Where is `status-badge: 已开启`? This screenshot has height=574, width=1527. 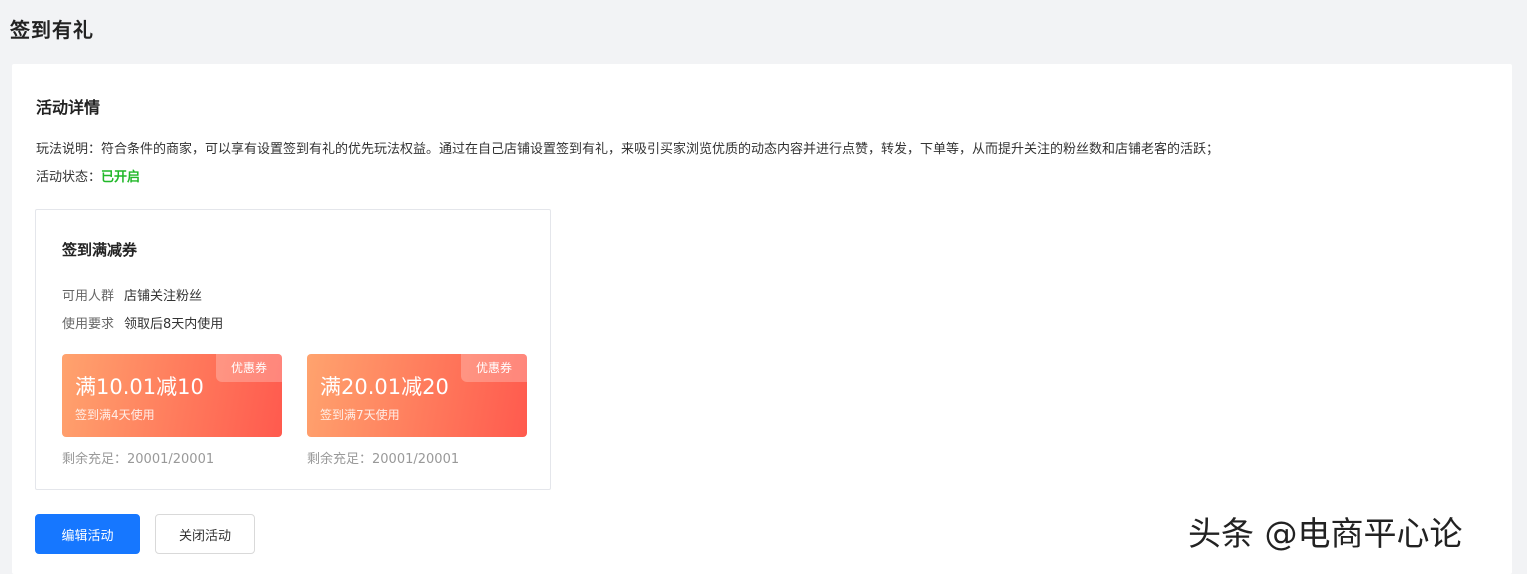 status-badge: 已开启 is located at coordinates (121, 177).